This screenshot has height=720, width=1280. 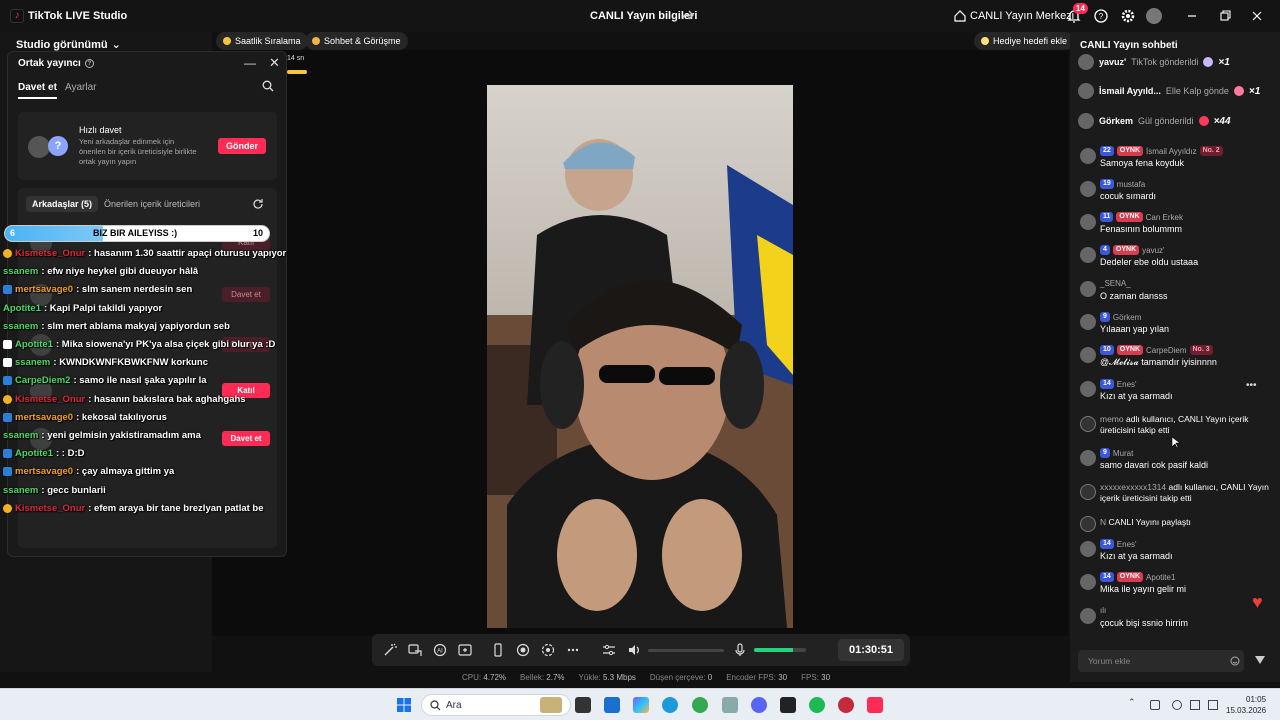 What do you see at coordinates (583, 705) in the screenshot?
I see `task-view-icon` at bounding box center [583, 705].